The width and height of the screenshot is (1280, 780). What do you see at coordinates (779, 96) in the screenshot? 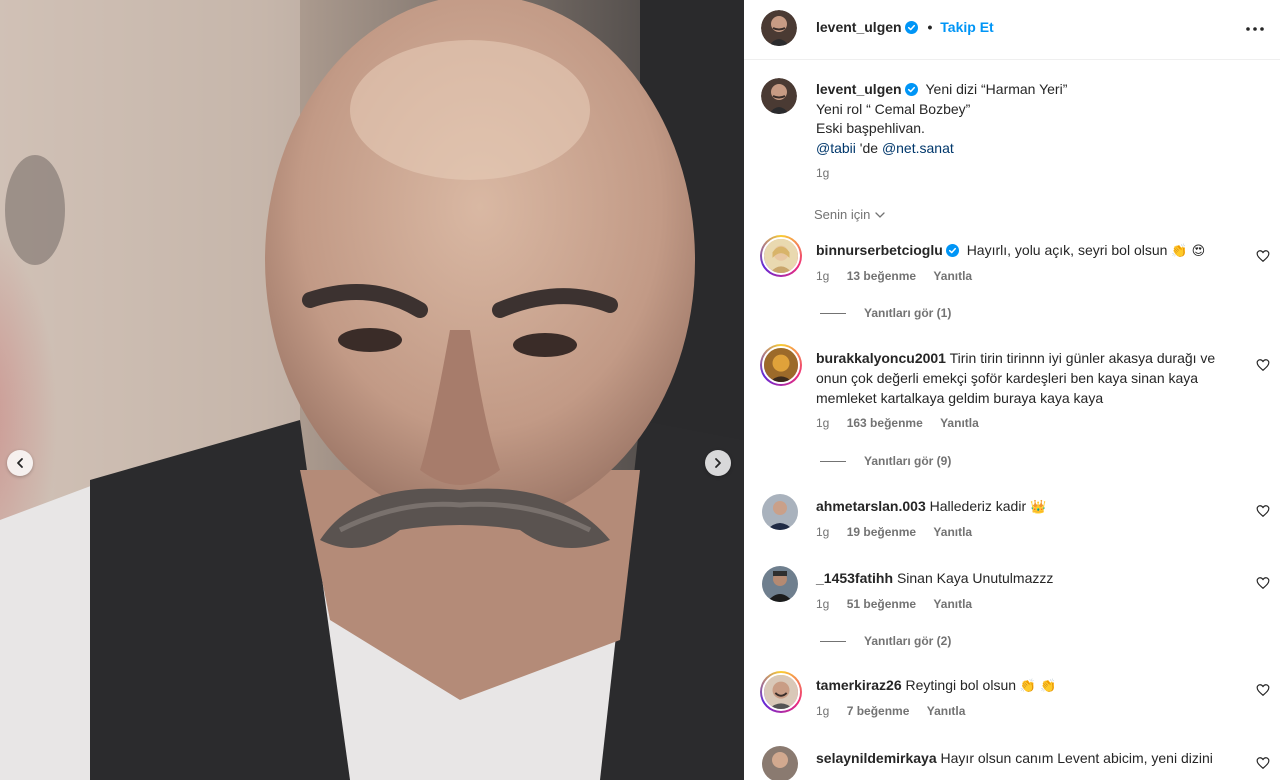
I see `caption-author-avatar` at bounding box center [779, 96].